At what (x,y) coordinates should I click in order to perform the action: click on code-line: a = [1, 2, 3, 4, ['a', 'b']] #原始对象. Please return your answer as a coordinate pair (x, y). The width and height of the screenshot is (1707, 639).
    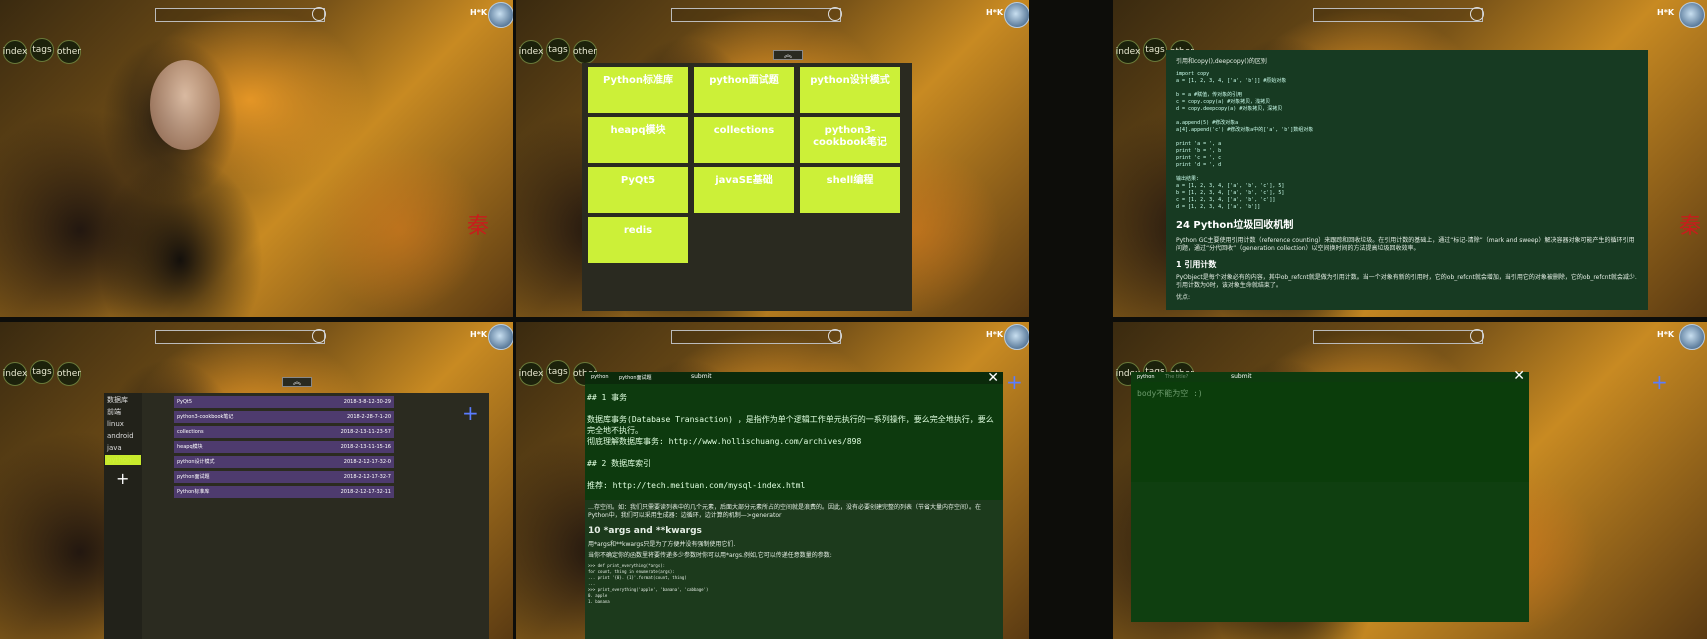
    Looking at the image, I should click on (1231, 81).